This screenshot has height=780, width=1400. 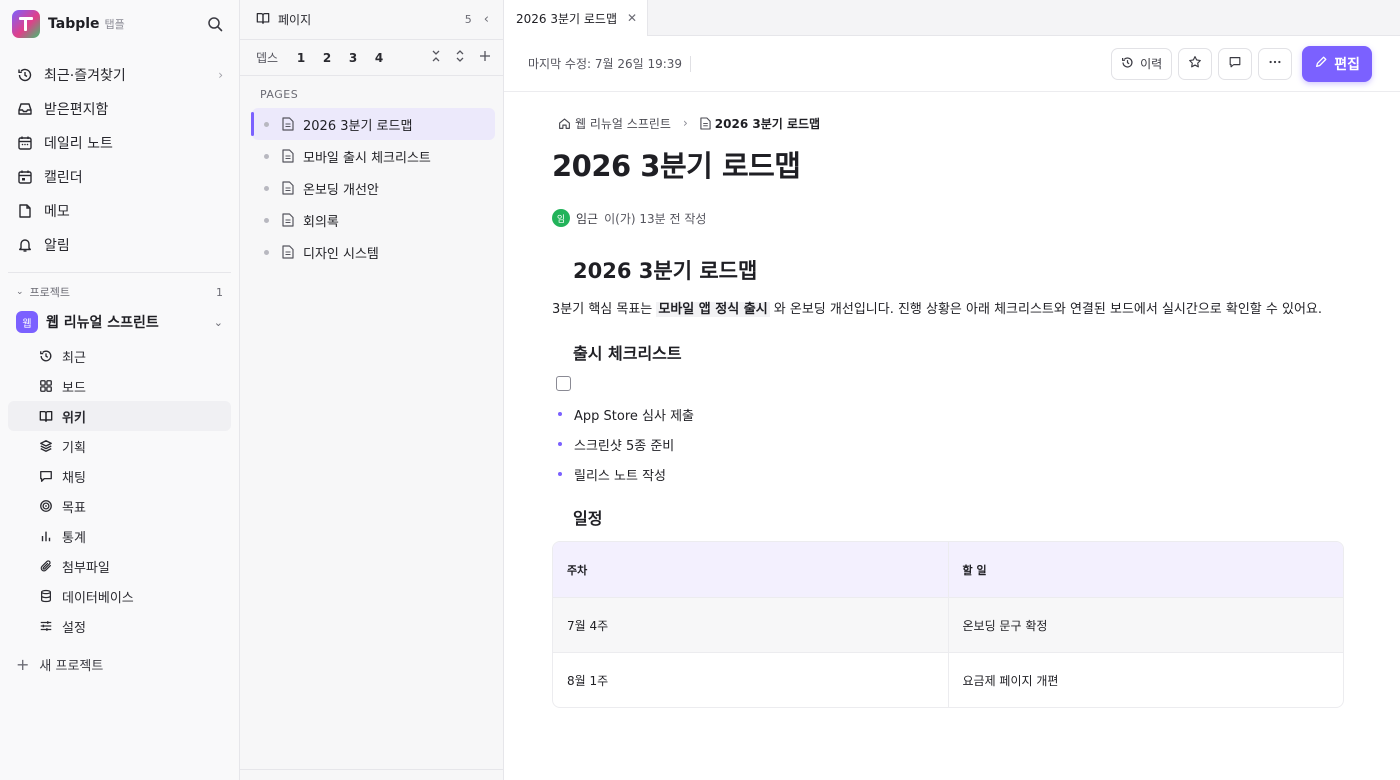 I want to click on table-header-row: 주차 할 일, so click(x=948, y=569).